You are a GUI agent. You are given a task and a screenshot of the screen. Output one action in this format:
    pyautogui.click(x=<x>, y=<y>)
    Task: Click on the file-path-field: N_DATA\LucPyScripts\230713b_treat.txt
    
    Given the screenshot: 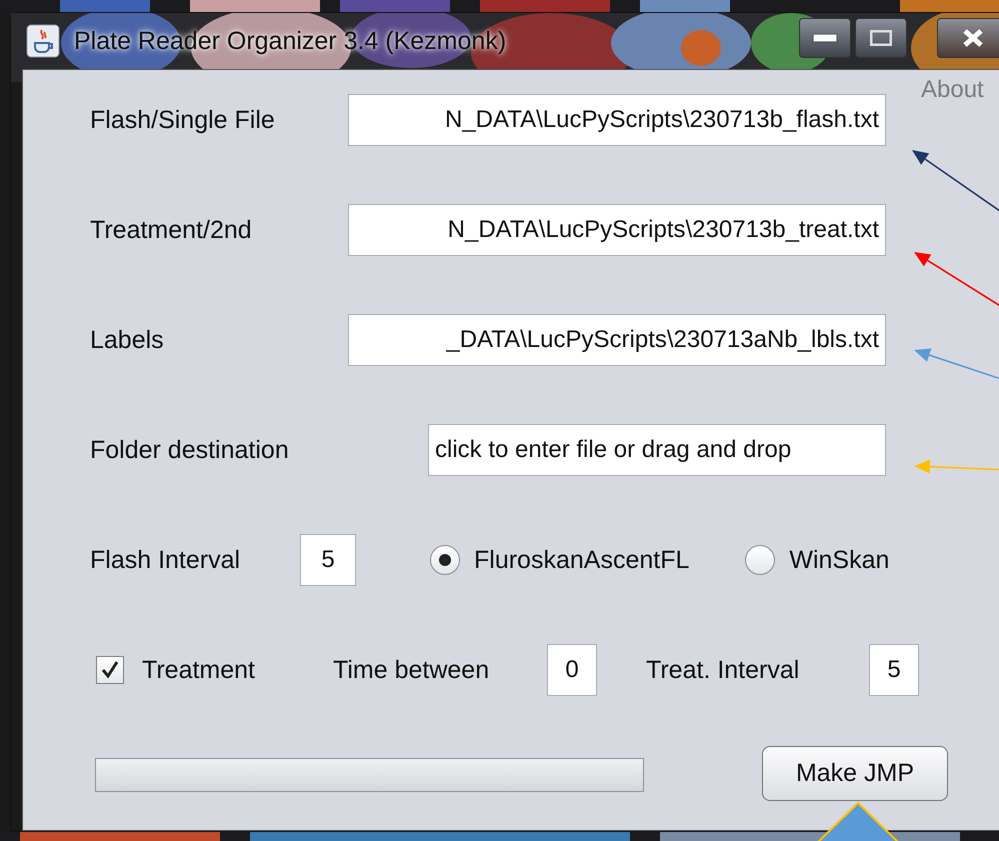 What is the action you would take?
    pyautogui.click(x=617, y=230)
    